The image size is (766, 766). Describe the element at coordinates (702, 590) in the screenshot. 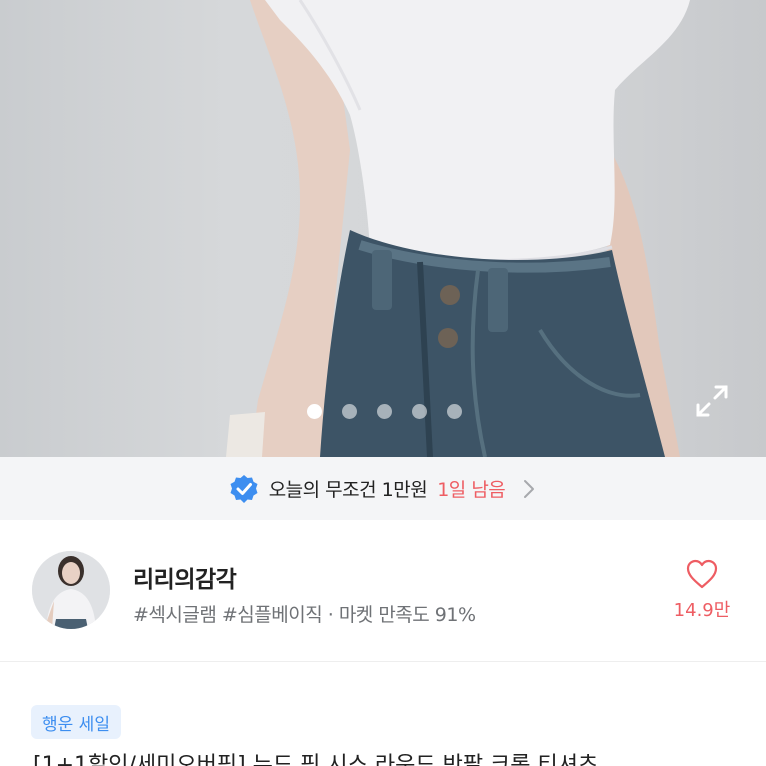

I see `like-button: 14.9만` at that location.